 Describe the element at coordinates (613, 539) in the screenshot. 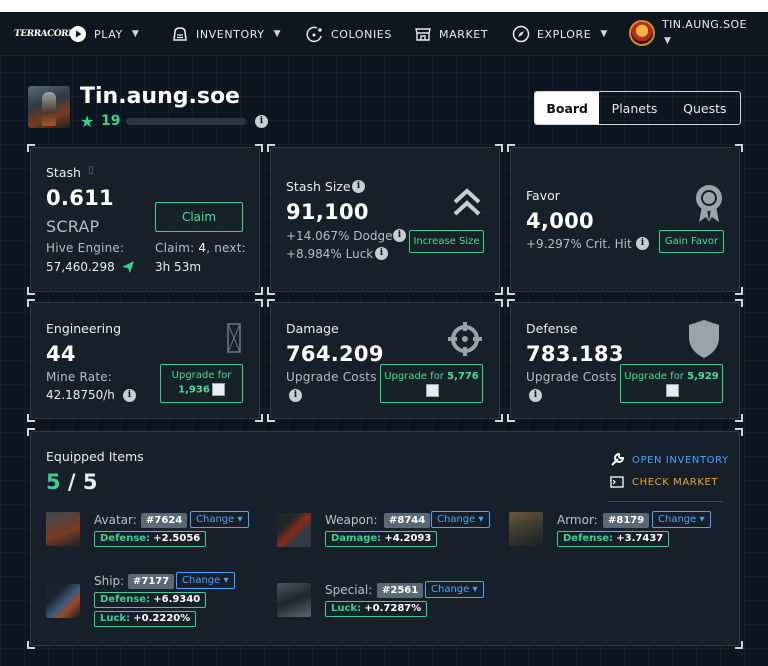

I see `armor-stat-defense: Defense: +3.7437` at that location.